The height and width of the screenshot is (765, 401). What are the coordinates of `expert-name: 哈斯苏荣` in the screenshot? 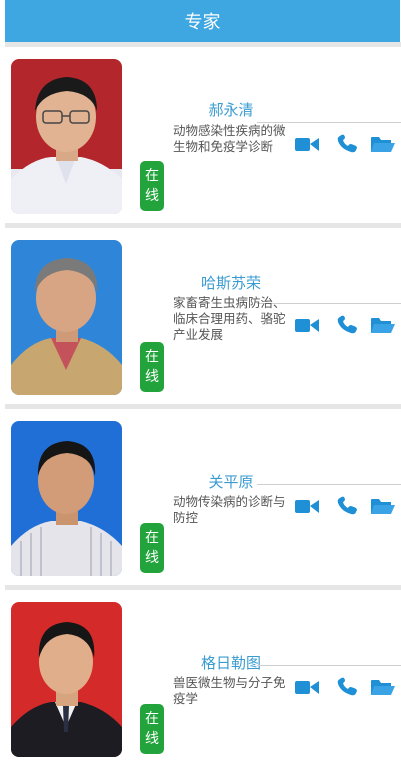 It's located at (231, 282).